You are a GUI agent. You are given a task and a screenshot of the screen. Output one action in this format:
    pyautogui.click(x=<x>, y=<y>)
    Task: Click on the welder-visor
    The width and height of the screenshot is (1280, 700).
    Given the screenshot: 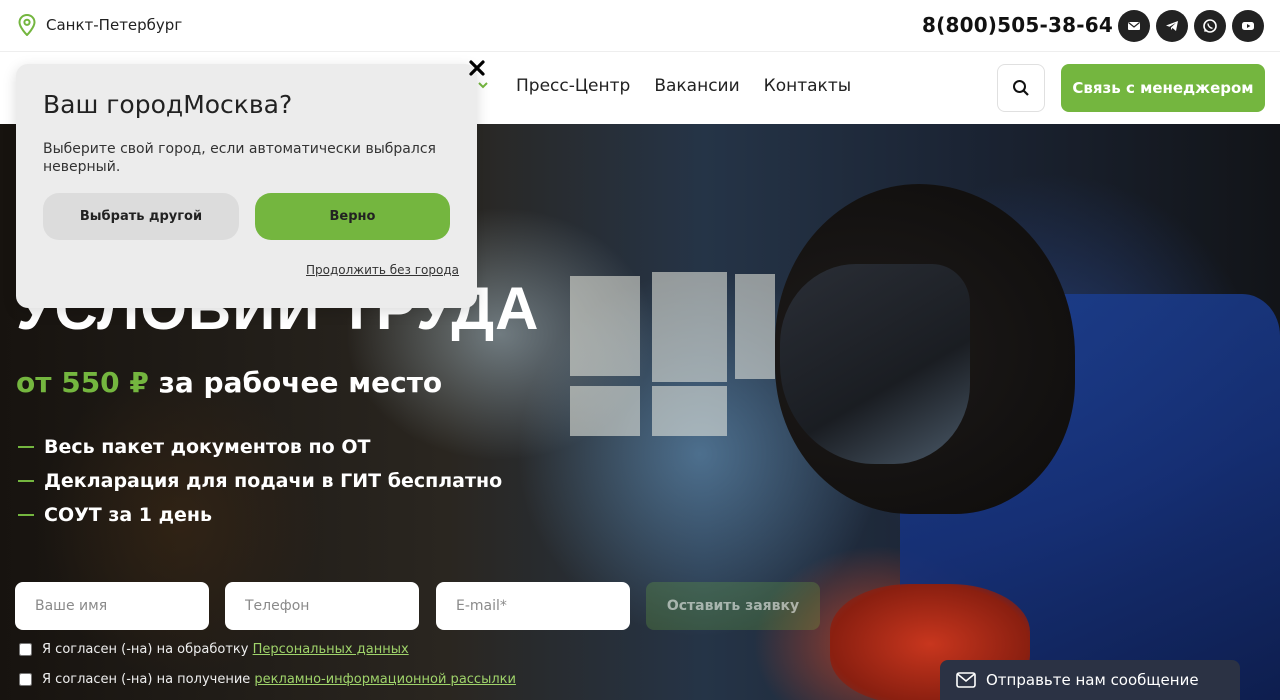 What is the action you would take?
    pyautogui.click(x=875, y=364)
    